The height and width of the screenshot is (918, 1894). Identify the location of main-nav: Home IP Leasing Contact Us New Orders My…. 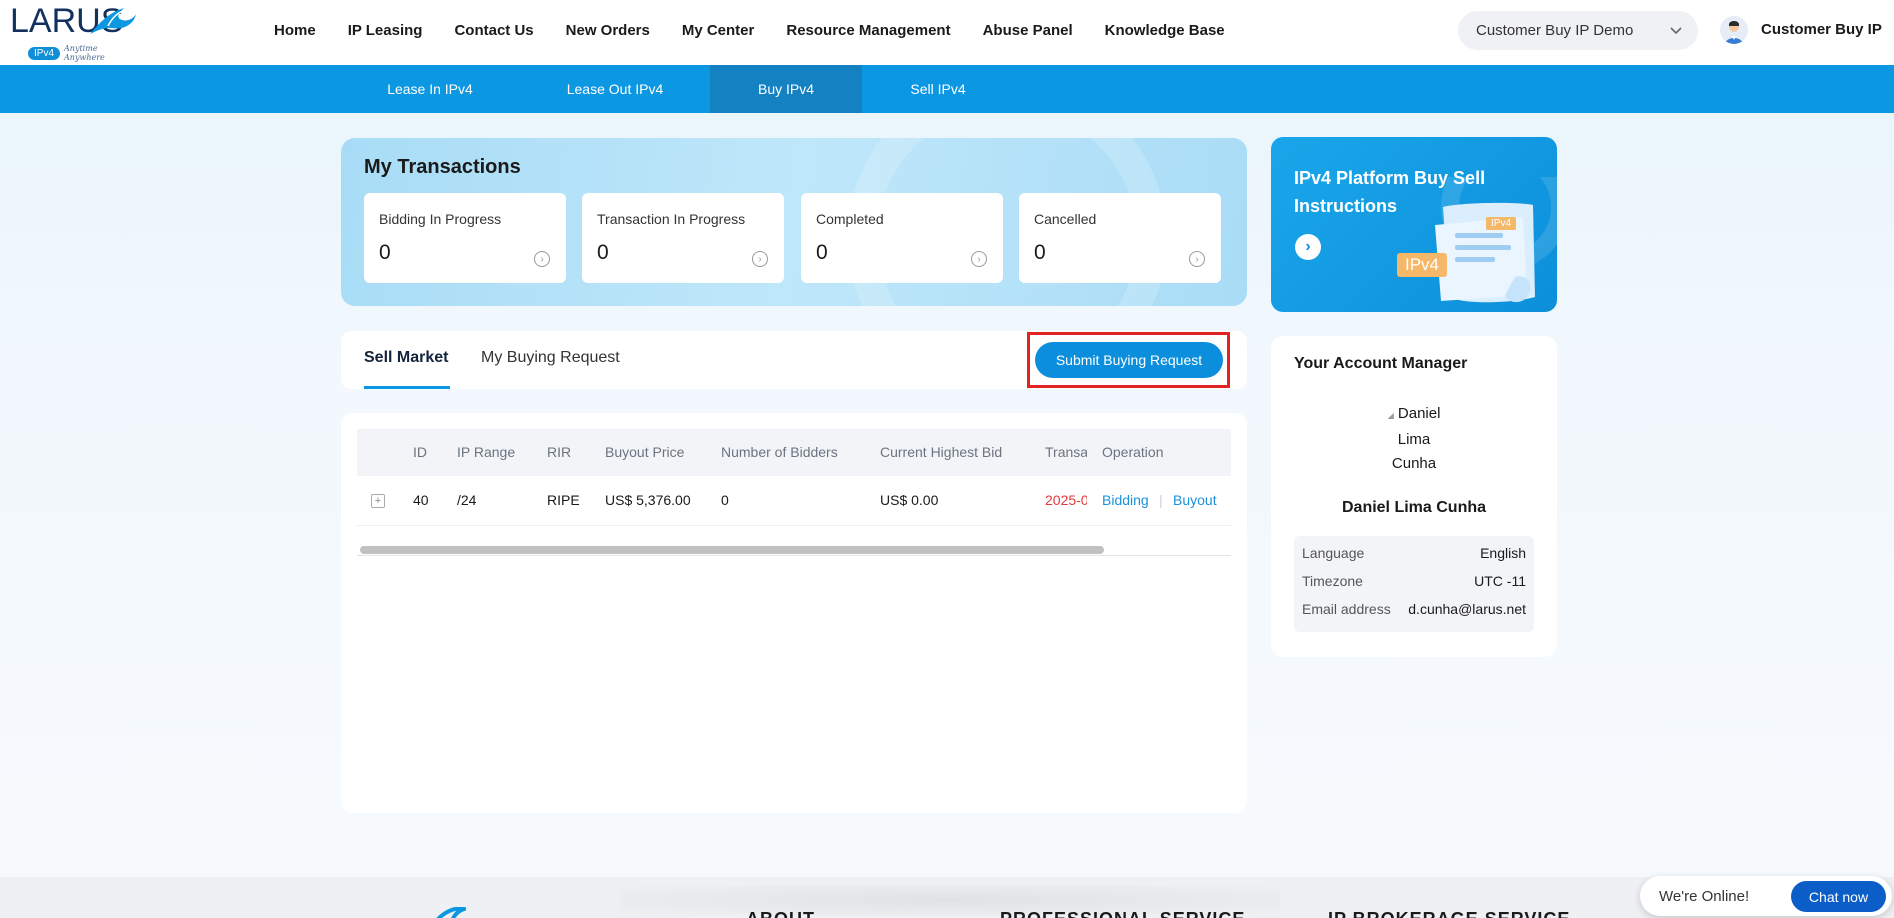
(765, 30).